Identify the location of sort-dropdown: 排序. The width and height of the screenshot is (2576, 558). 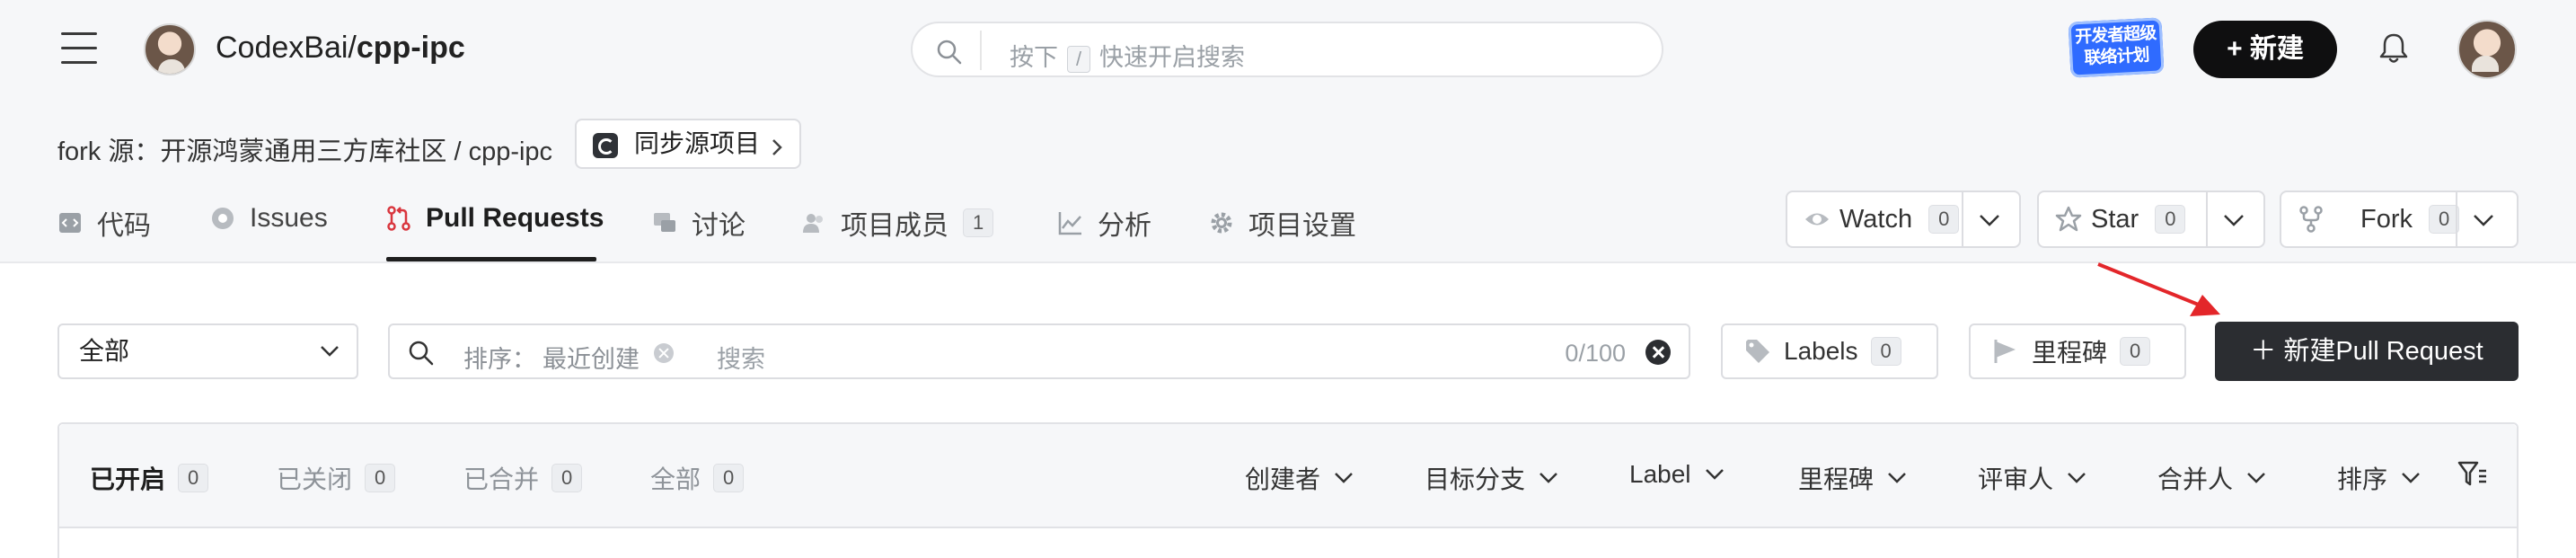
(2379, 478).